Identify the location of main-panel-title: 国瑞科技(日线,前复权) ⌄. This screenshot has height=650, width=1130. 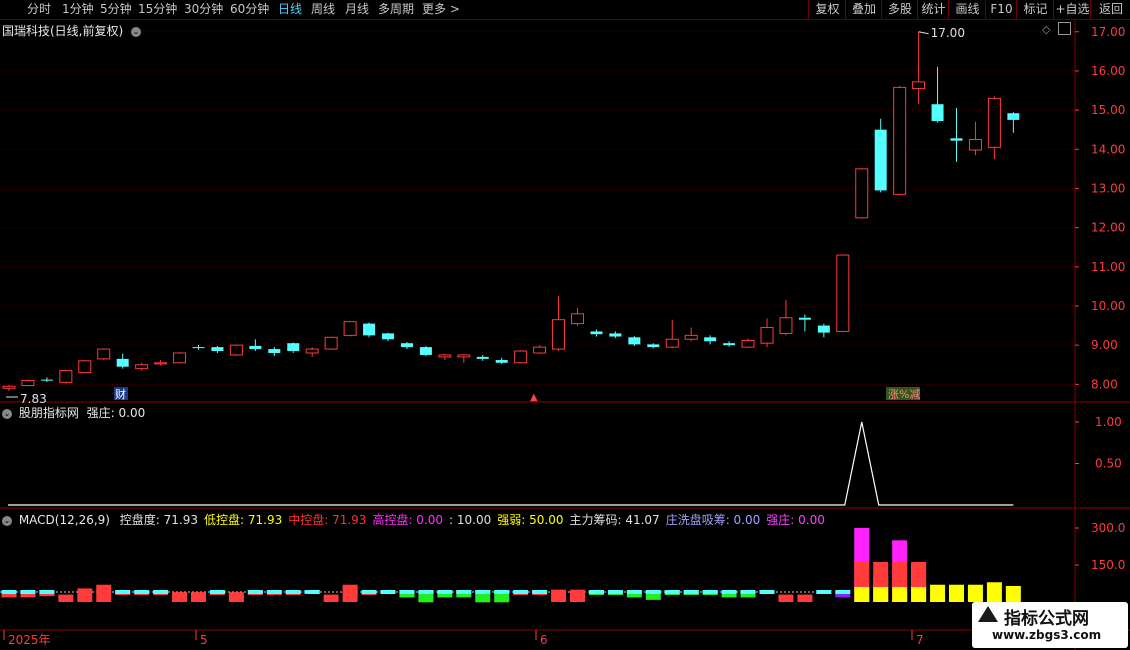
(73, 30).